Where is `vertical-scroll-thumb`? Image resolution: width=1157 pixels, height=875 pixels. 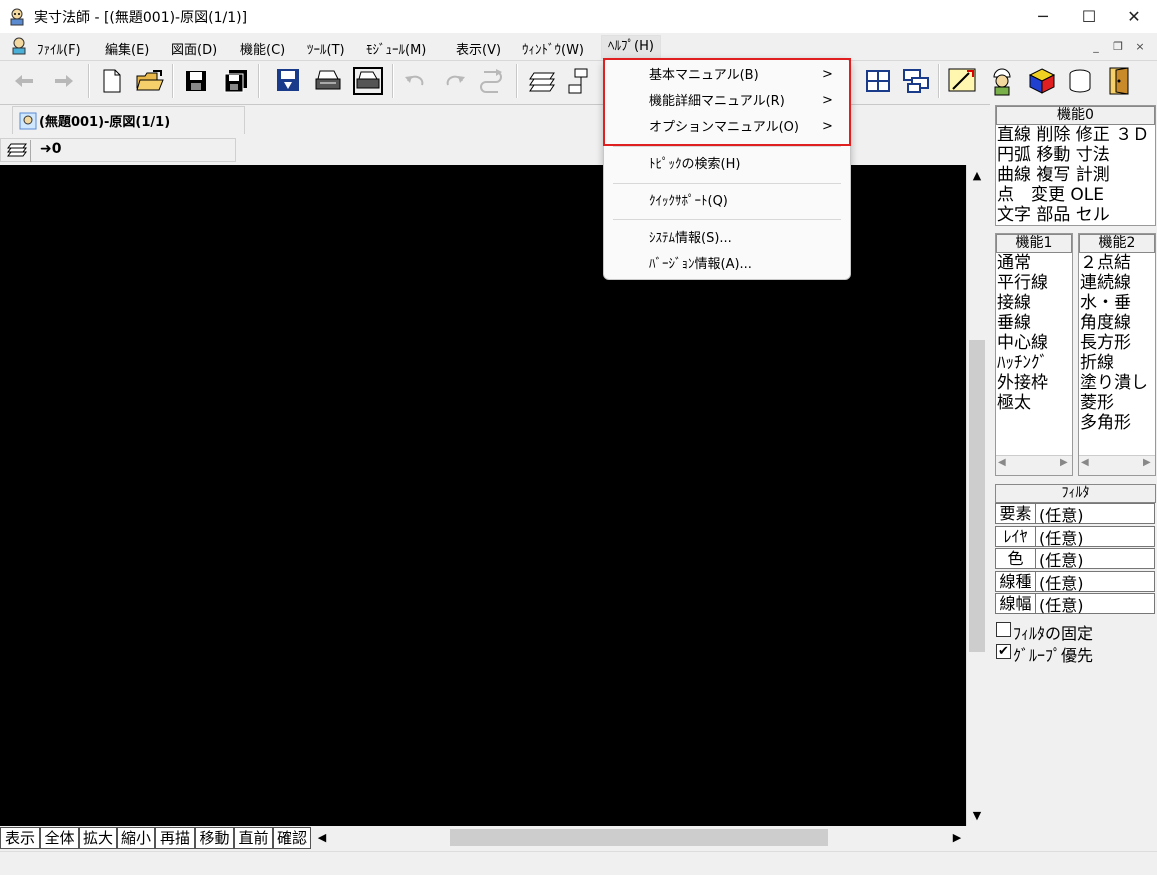 vertical-scroll-thumb is located at coordinates (977, 496).